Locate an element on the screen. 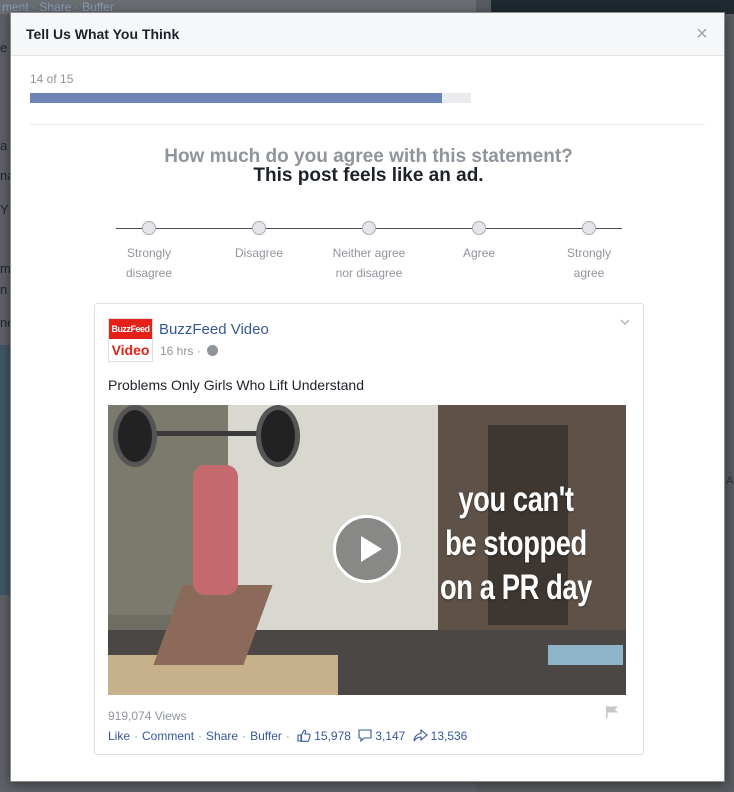 This screenshot has width=734, height=792. comment-icon is located at coordinates (365, 736).